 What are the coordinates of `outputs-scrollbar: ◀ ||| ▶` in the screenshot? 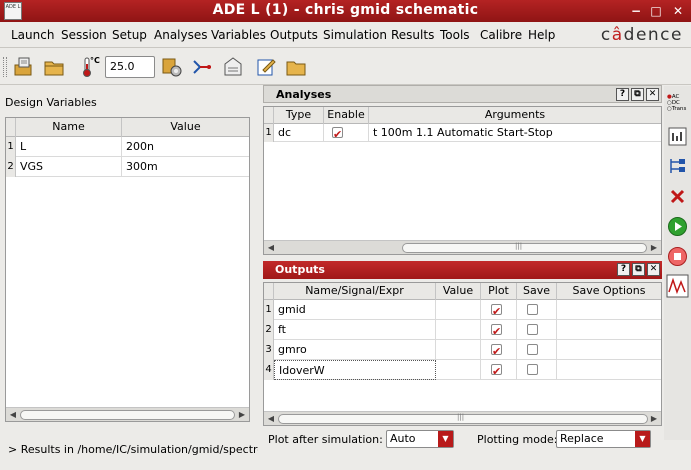 It's located at (462, 418).